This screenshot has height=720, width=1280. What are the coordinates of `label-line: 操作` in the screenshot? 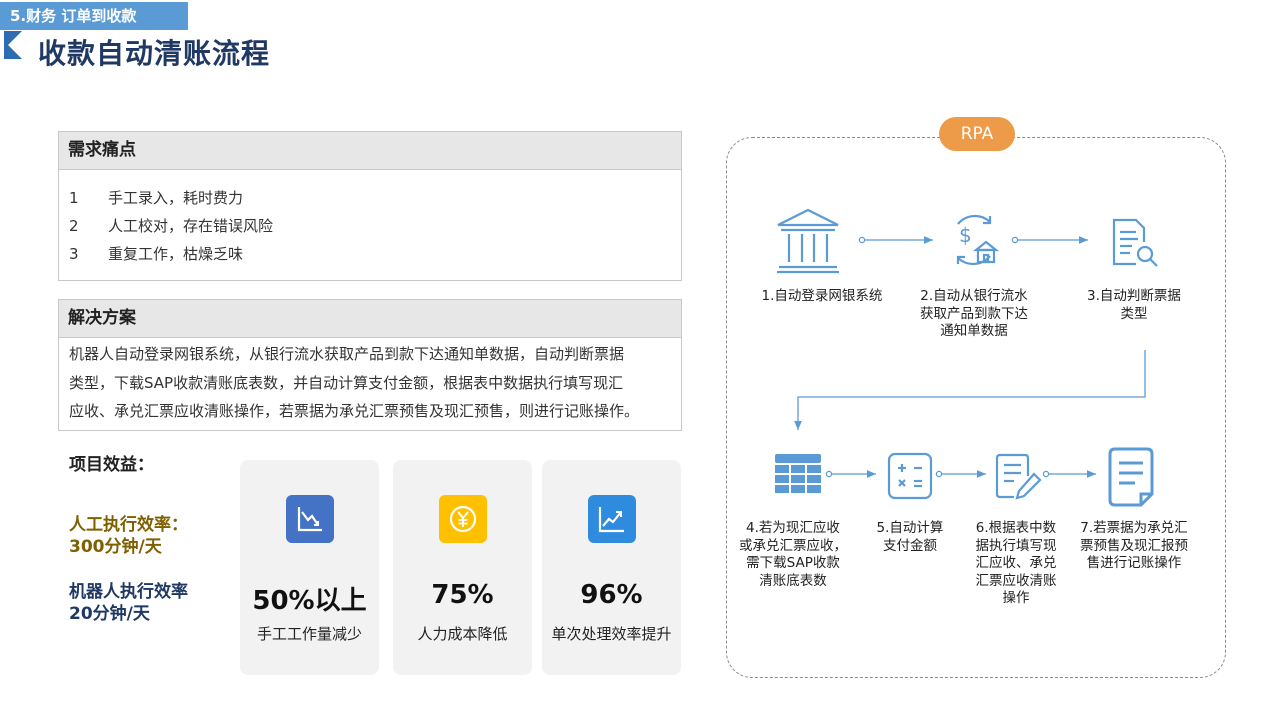 It's located at (1016, 598).